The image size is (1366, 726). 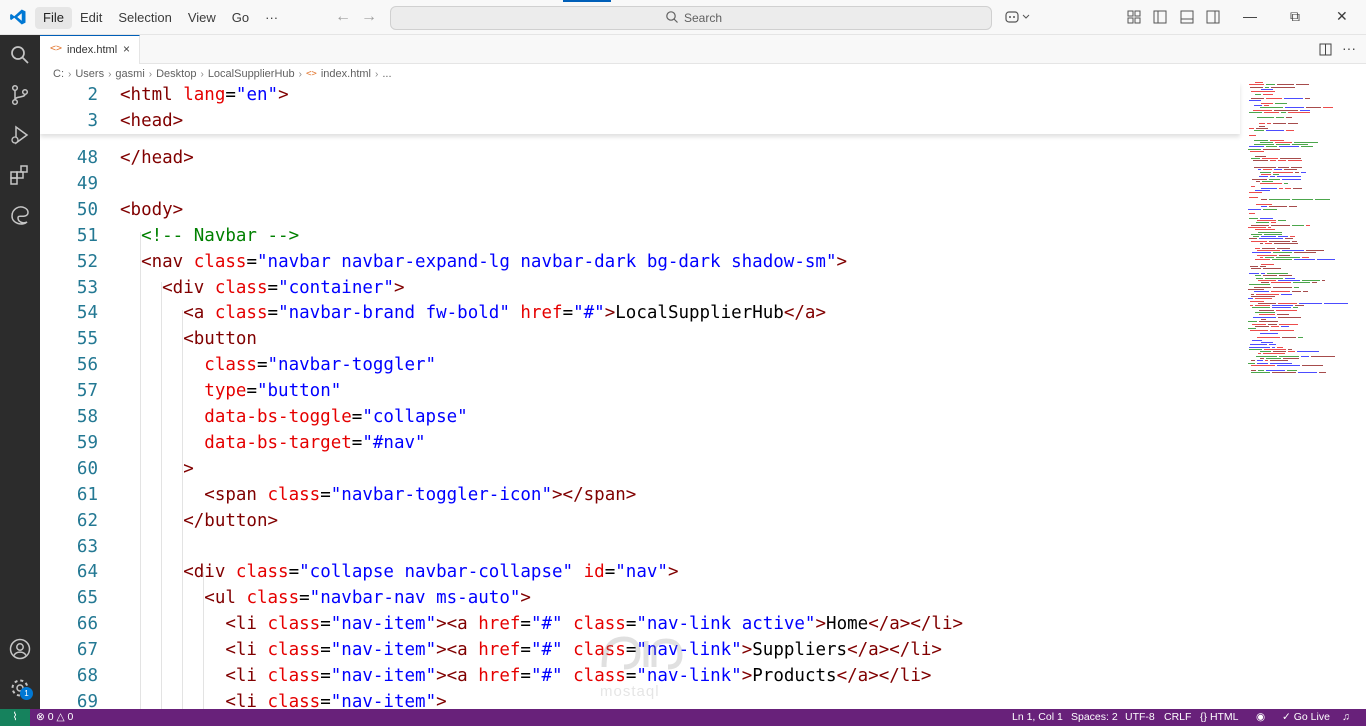 I want to click on braces-icon: {}, so click(x=1204, y=717).